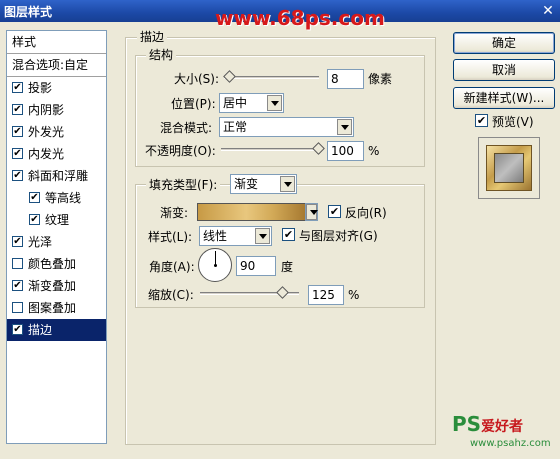 Image resolution: width=560 pixels, height=459 pixels. What do you see at coordinates (300, 18) in the screenshot?
I see `watermark-url: www.68ps.com` at bounding box center [300, 18].